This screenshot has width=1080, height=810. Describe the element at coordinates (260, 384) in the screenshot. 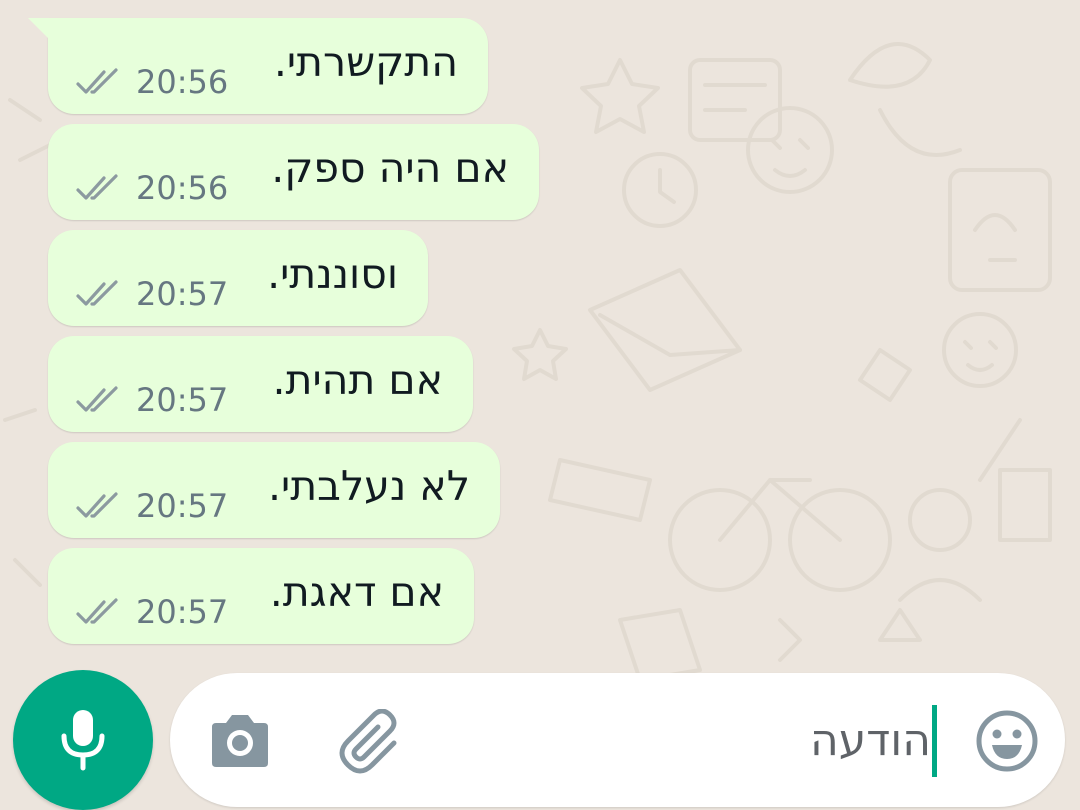

I see `outgoing-message: אם תהית. 20:57` at that location.